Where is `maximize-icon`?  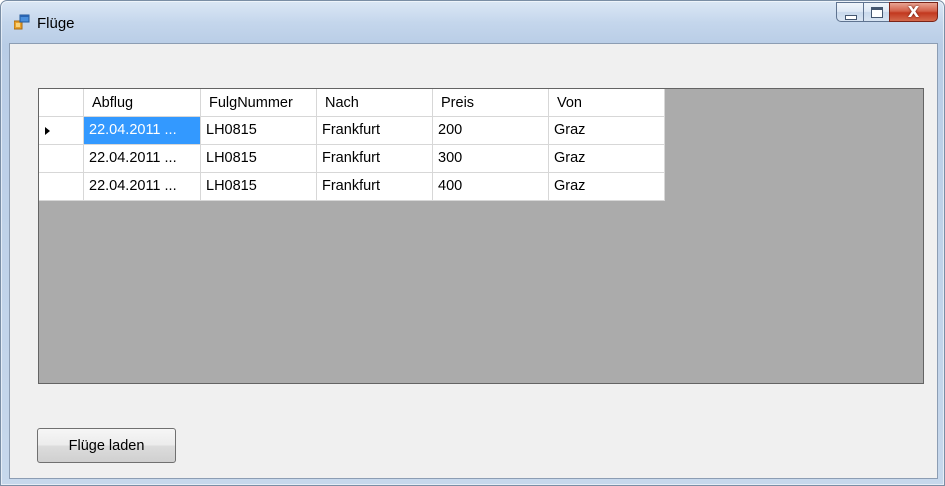
maximize-icon is located at coordinates (877, 12).